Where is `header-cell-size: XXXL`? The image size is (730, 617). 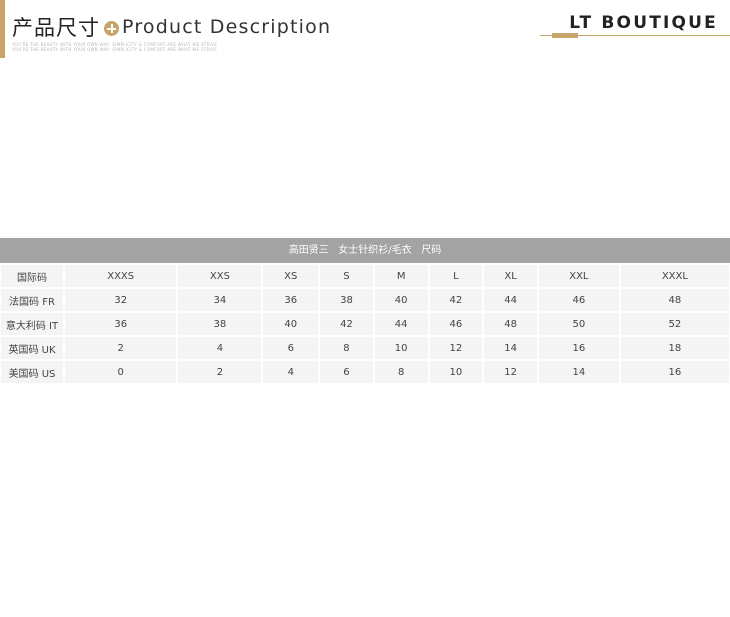 header-cell-size: XXXL is located at coordinates (674, 276).